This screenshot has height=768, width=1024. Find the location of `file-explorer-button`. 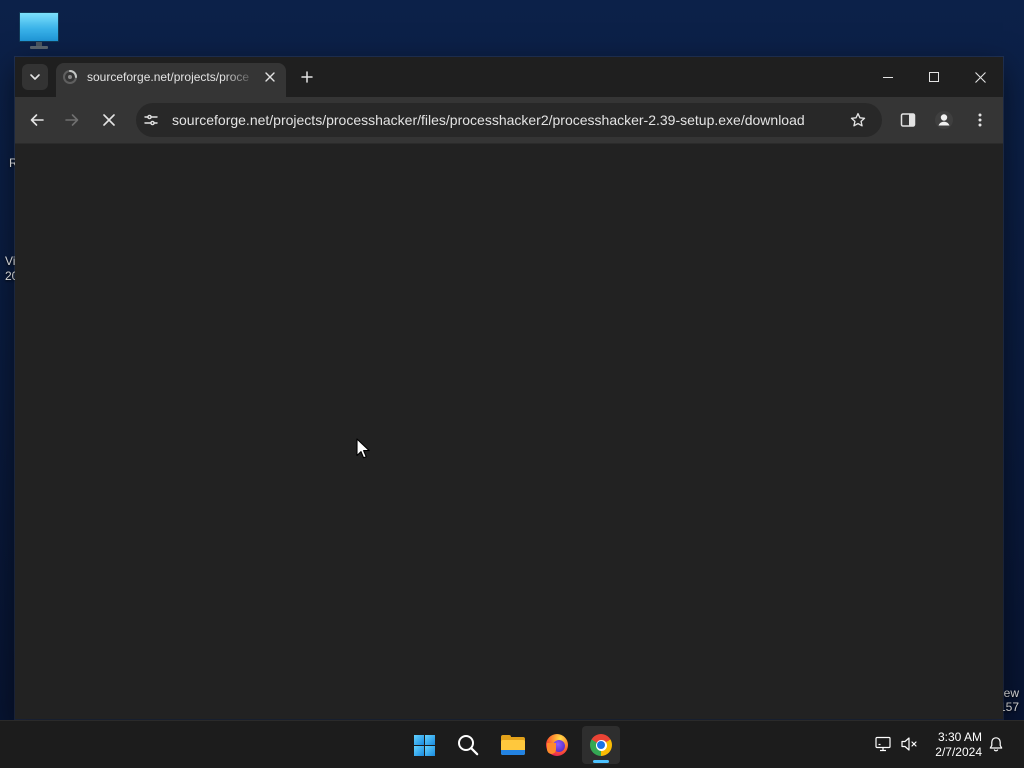

file-explorer-button is located at coordinates (513, 745).